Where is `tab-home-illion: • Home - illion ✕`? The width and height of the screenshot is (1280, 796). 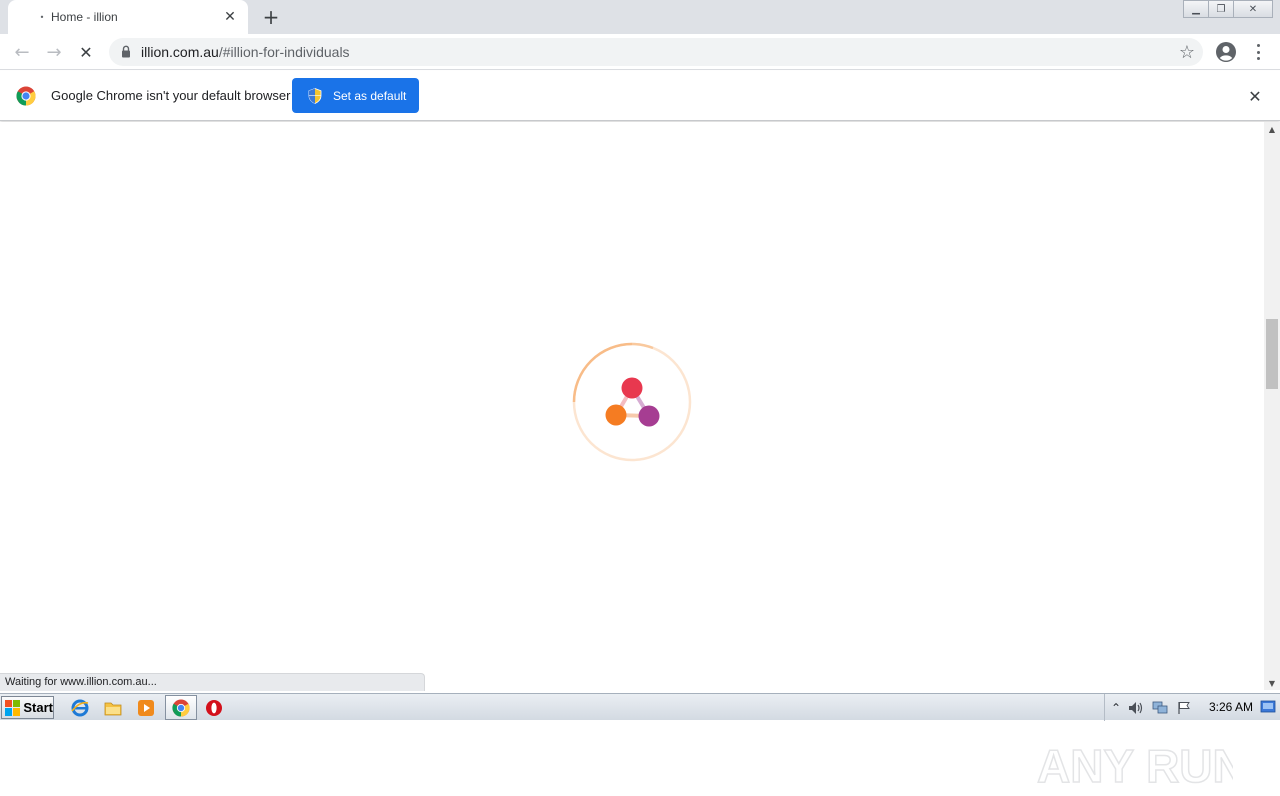 tab-home-illion: • Home - illion ✕ is located at coordinates (128, 17).